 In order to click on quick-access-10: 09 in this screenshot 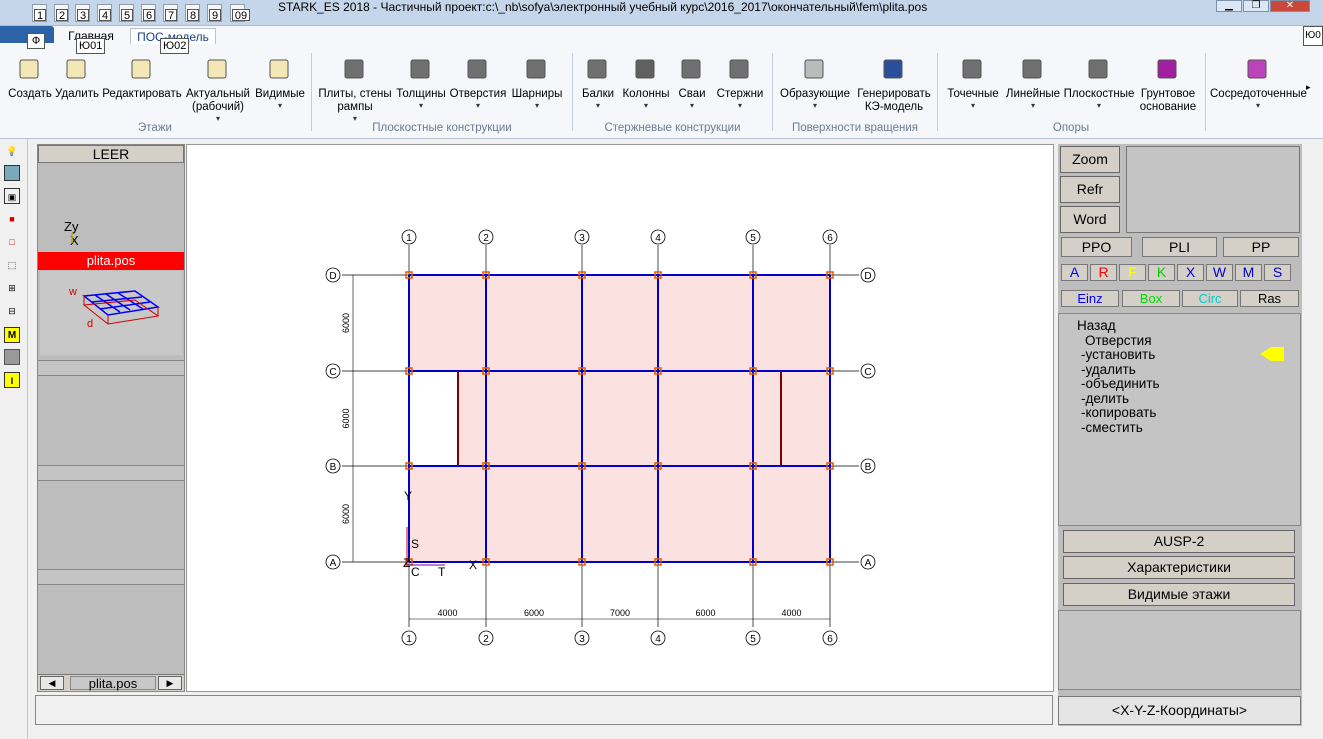, I will do `click(240, 13)`.